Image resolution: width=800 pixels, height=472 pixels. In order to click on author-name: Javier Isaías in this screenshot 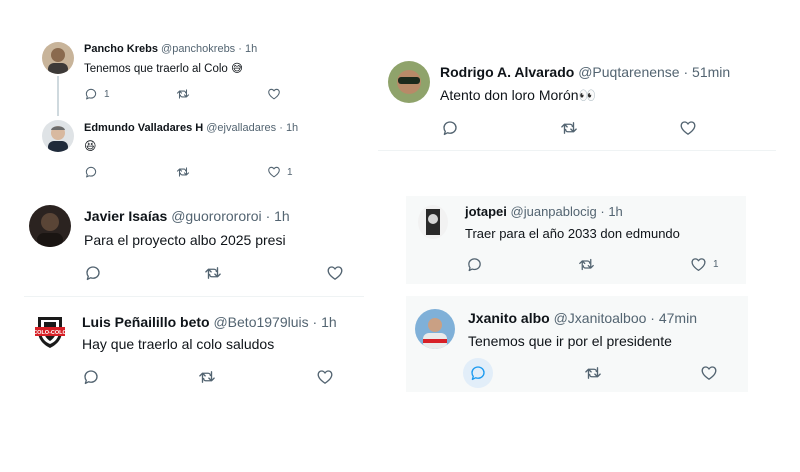, I will do `click(125, 216)`.